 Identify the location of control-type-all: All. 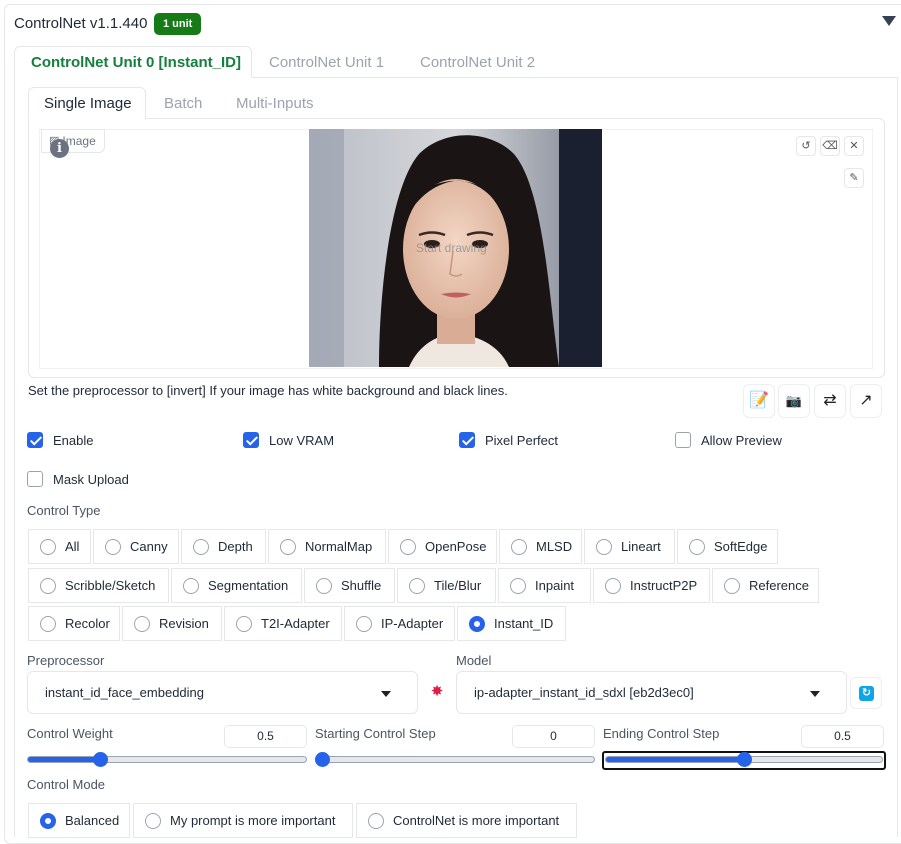
(59, 546).